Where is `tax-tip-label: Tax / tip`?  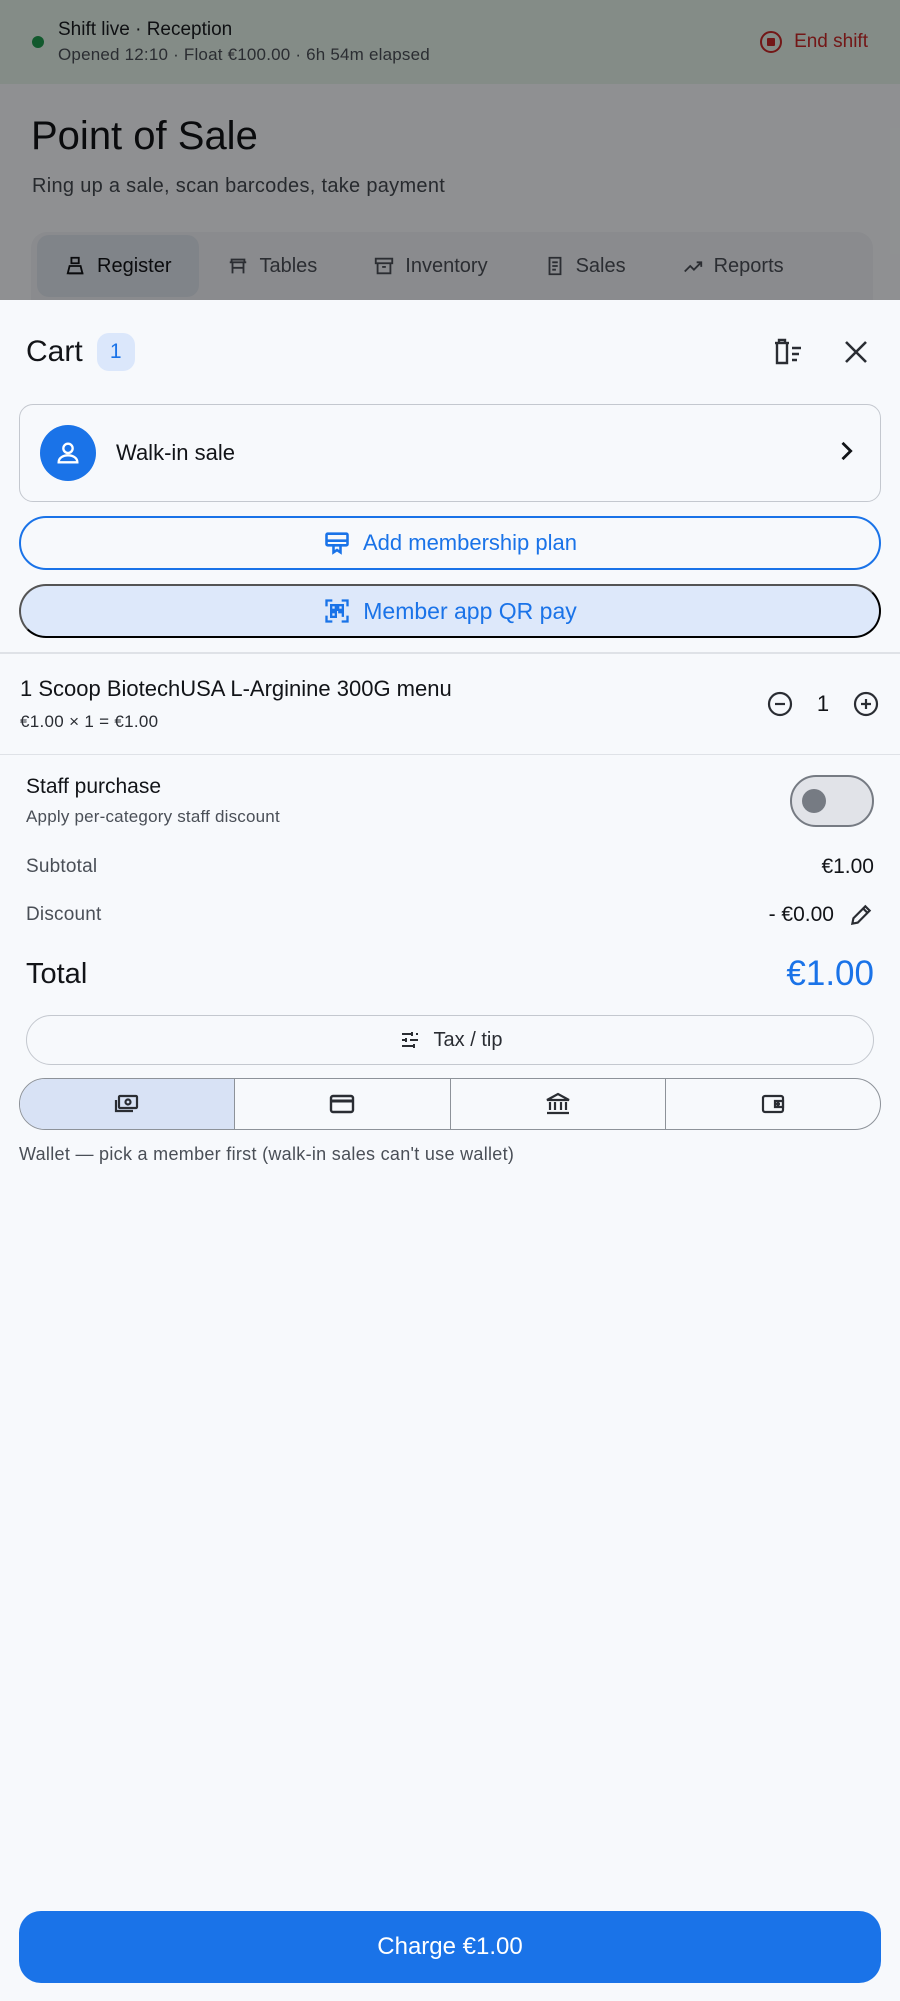 tax-tip-label: Tax / tip is located at coordinates (468, 1039).